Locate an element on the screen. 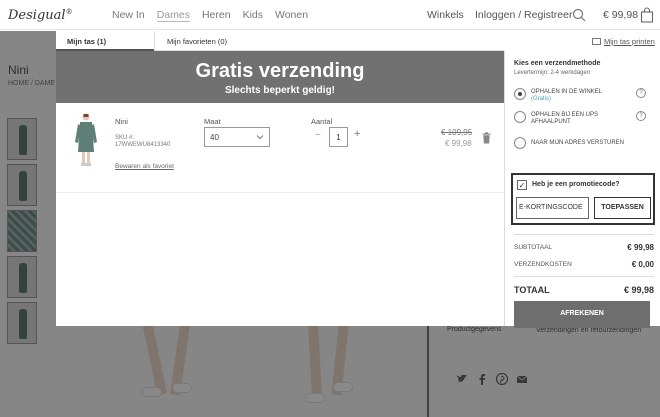 This screenshot has height=417, width=660. tab-my-bag: Mijn tas (1) is located at coordinates (105, 41).